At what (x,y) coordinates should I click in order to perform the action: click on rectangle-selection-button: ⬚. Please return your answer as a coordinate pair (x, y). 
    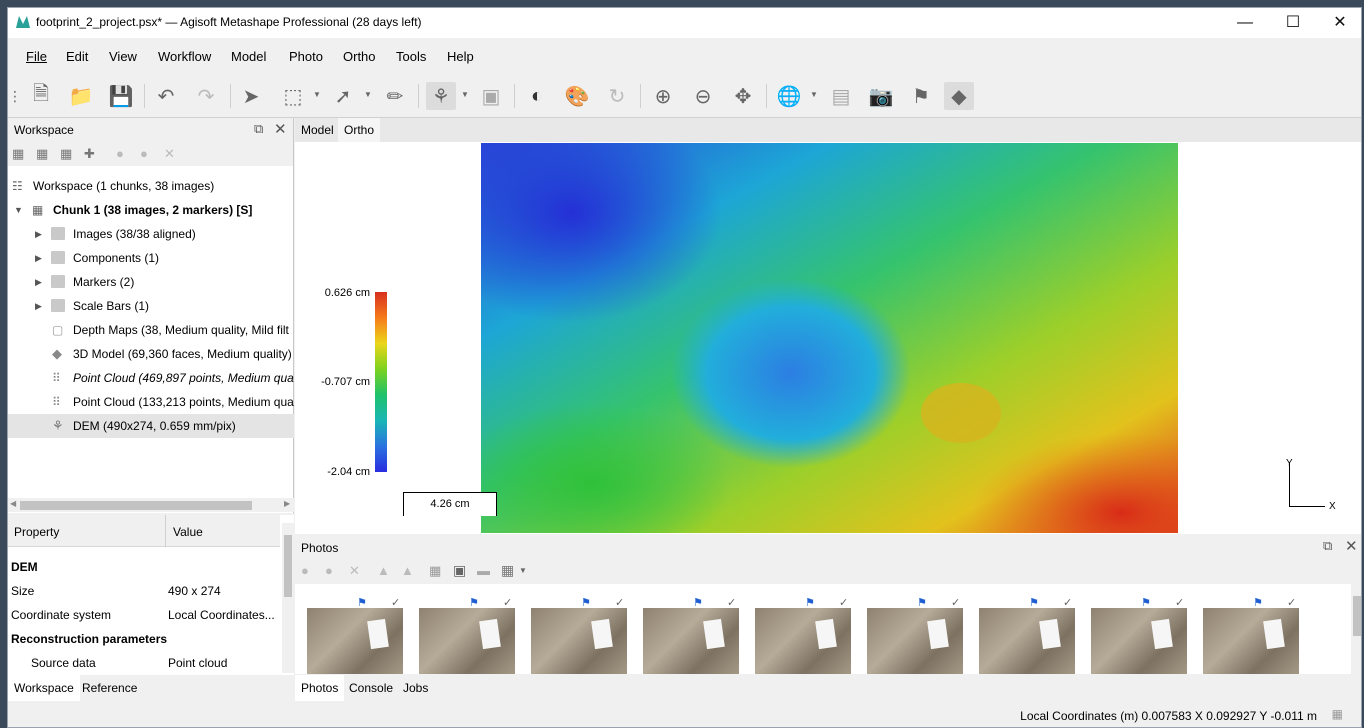
    Looking at the image, I should click on (293, 96).